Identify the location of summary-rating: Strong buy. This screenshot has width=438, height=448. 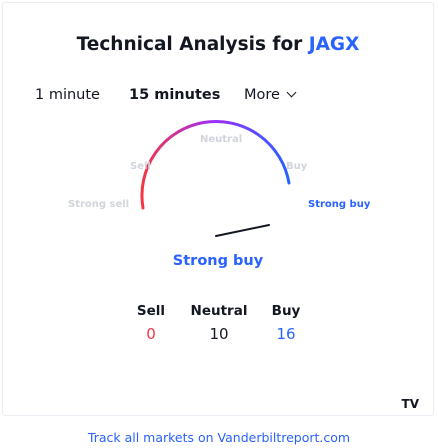
(218, 261).